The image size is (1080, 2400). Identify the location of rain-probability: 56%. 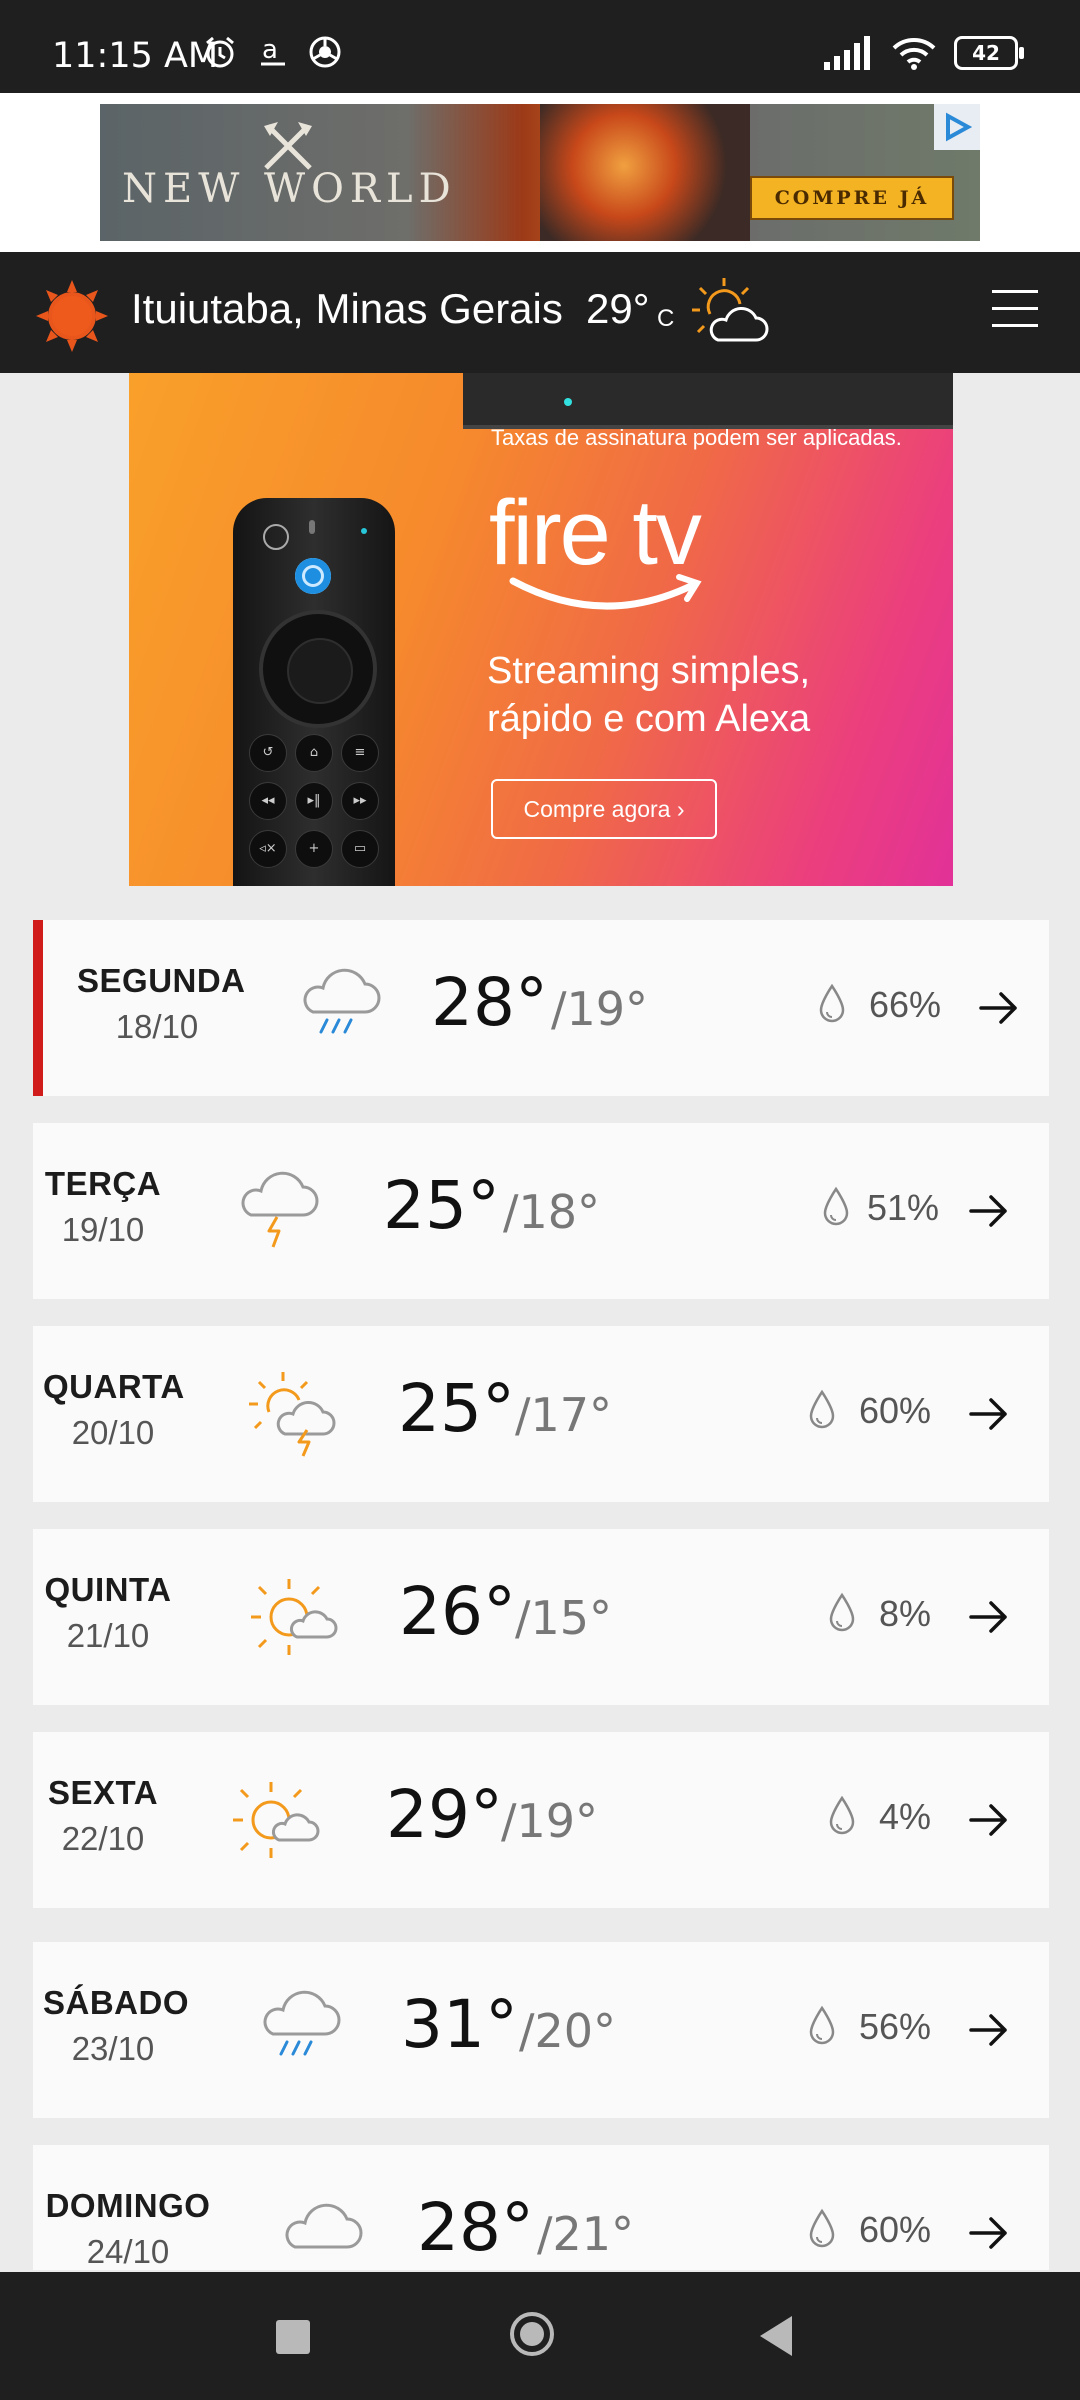
(895, 2026).